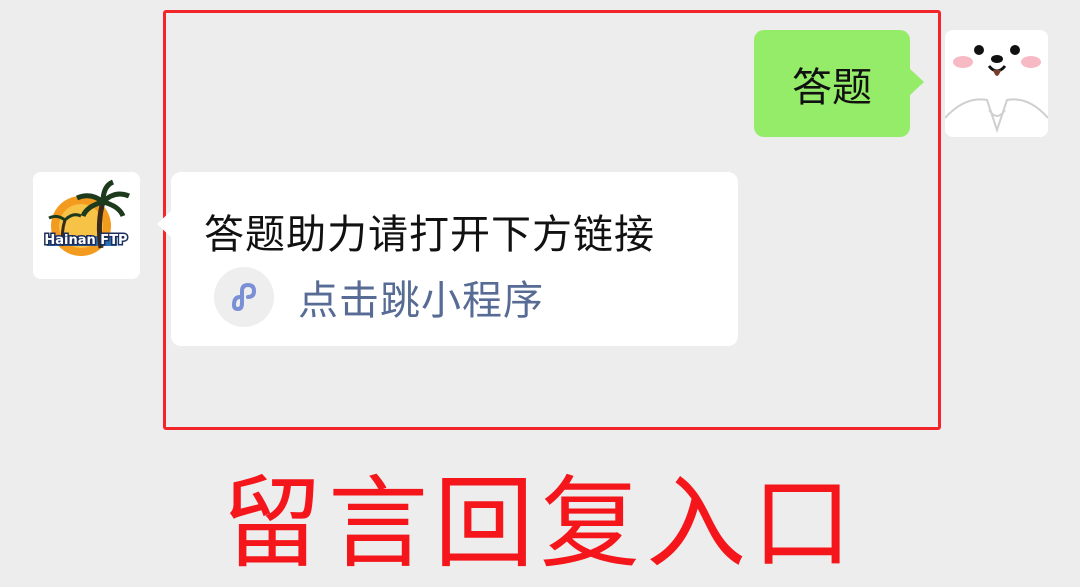  I want to click on bear-avatar-icon, so click(996, 83).